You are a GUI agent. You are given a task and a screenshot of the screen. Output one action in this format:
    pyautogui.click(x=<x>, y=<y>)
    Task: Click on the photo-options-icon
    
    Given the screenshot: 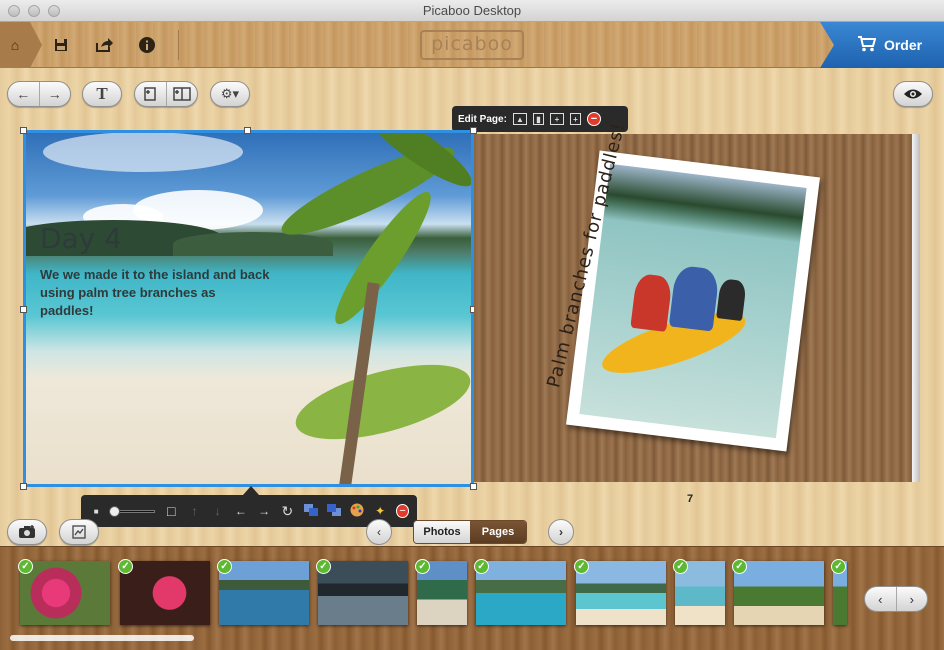 What is the action you would take?
    pyautogui.click(x=79, y=532)
    